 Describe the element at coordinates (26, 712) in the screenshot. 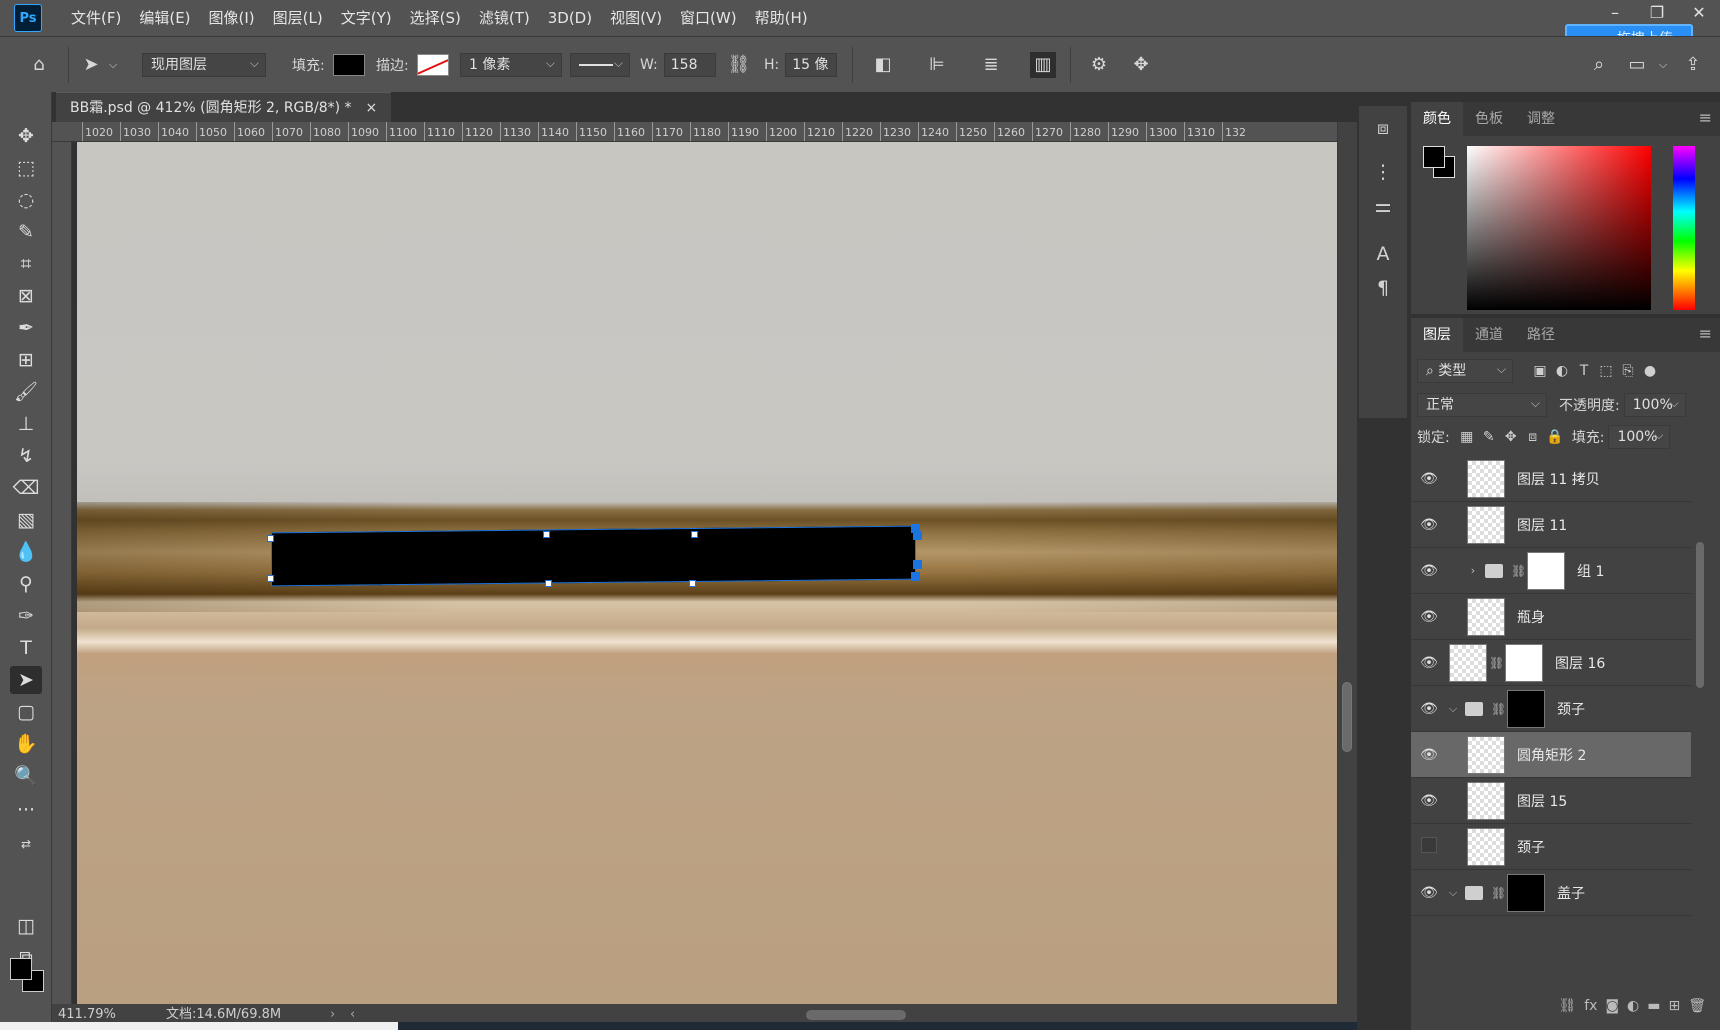

I see `rectangle-tool-icon: ▢` at that location.